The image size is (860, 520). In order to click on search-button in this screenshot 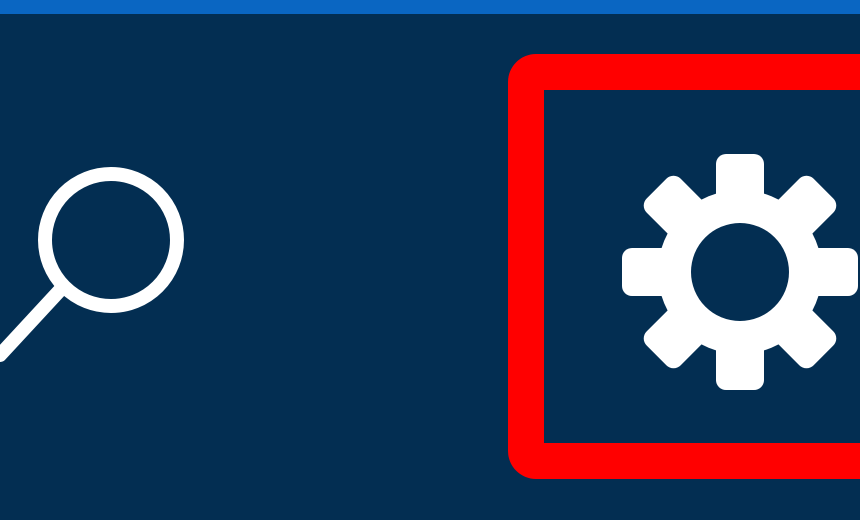, I will do `click(105, 265)`.